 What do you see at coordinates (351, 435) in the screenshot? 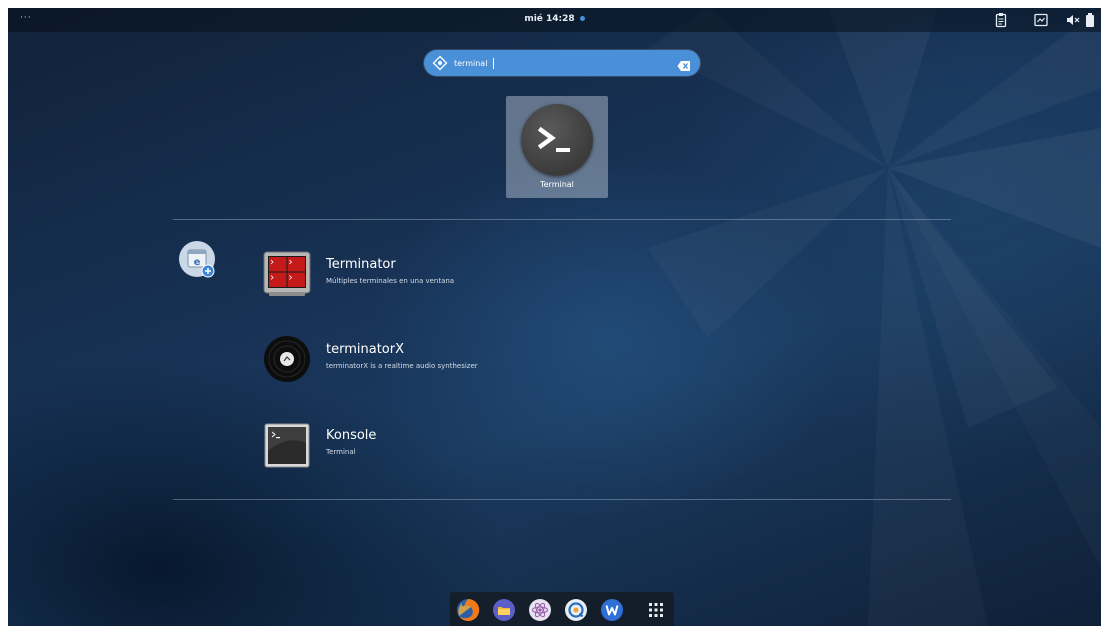
I see `result-name: Konsole` at bounding box center [351, 435].